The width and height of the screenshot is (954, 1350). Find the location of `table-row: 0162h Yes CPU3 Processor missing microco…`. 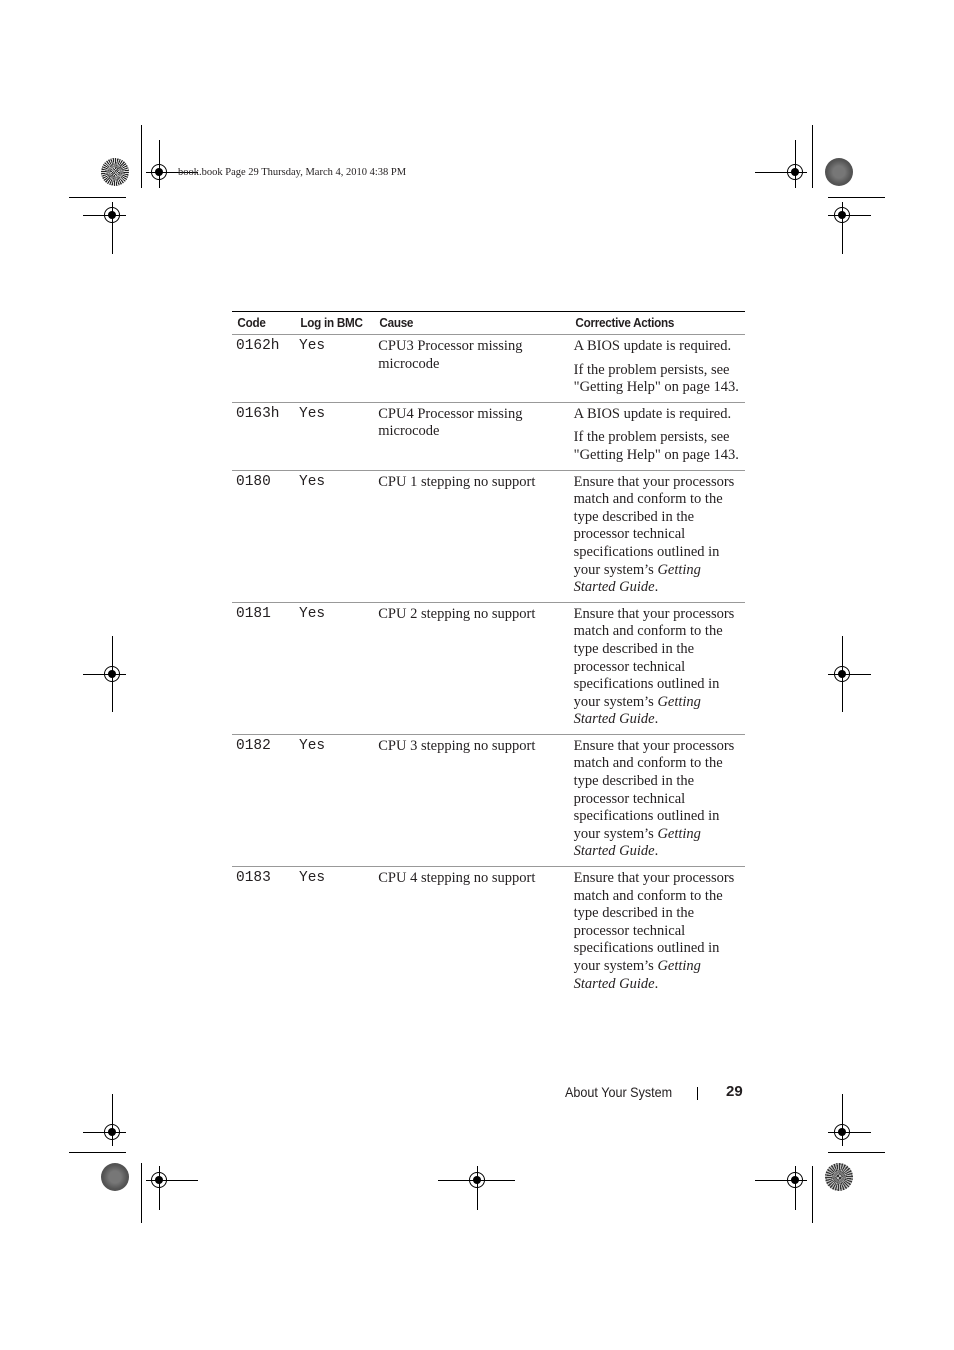

table-row: 0162h Yes CPU3 Processor missing microco… is located at coordinates (488, 368).